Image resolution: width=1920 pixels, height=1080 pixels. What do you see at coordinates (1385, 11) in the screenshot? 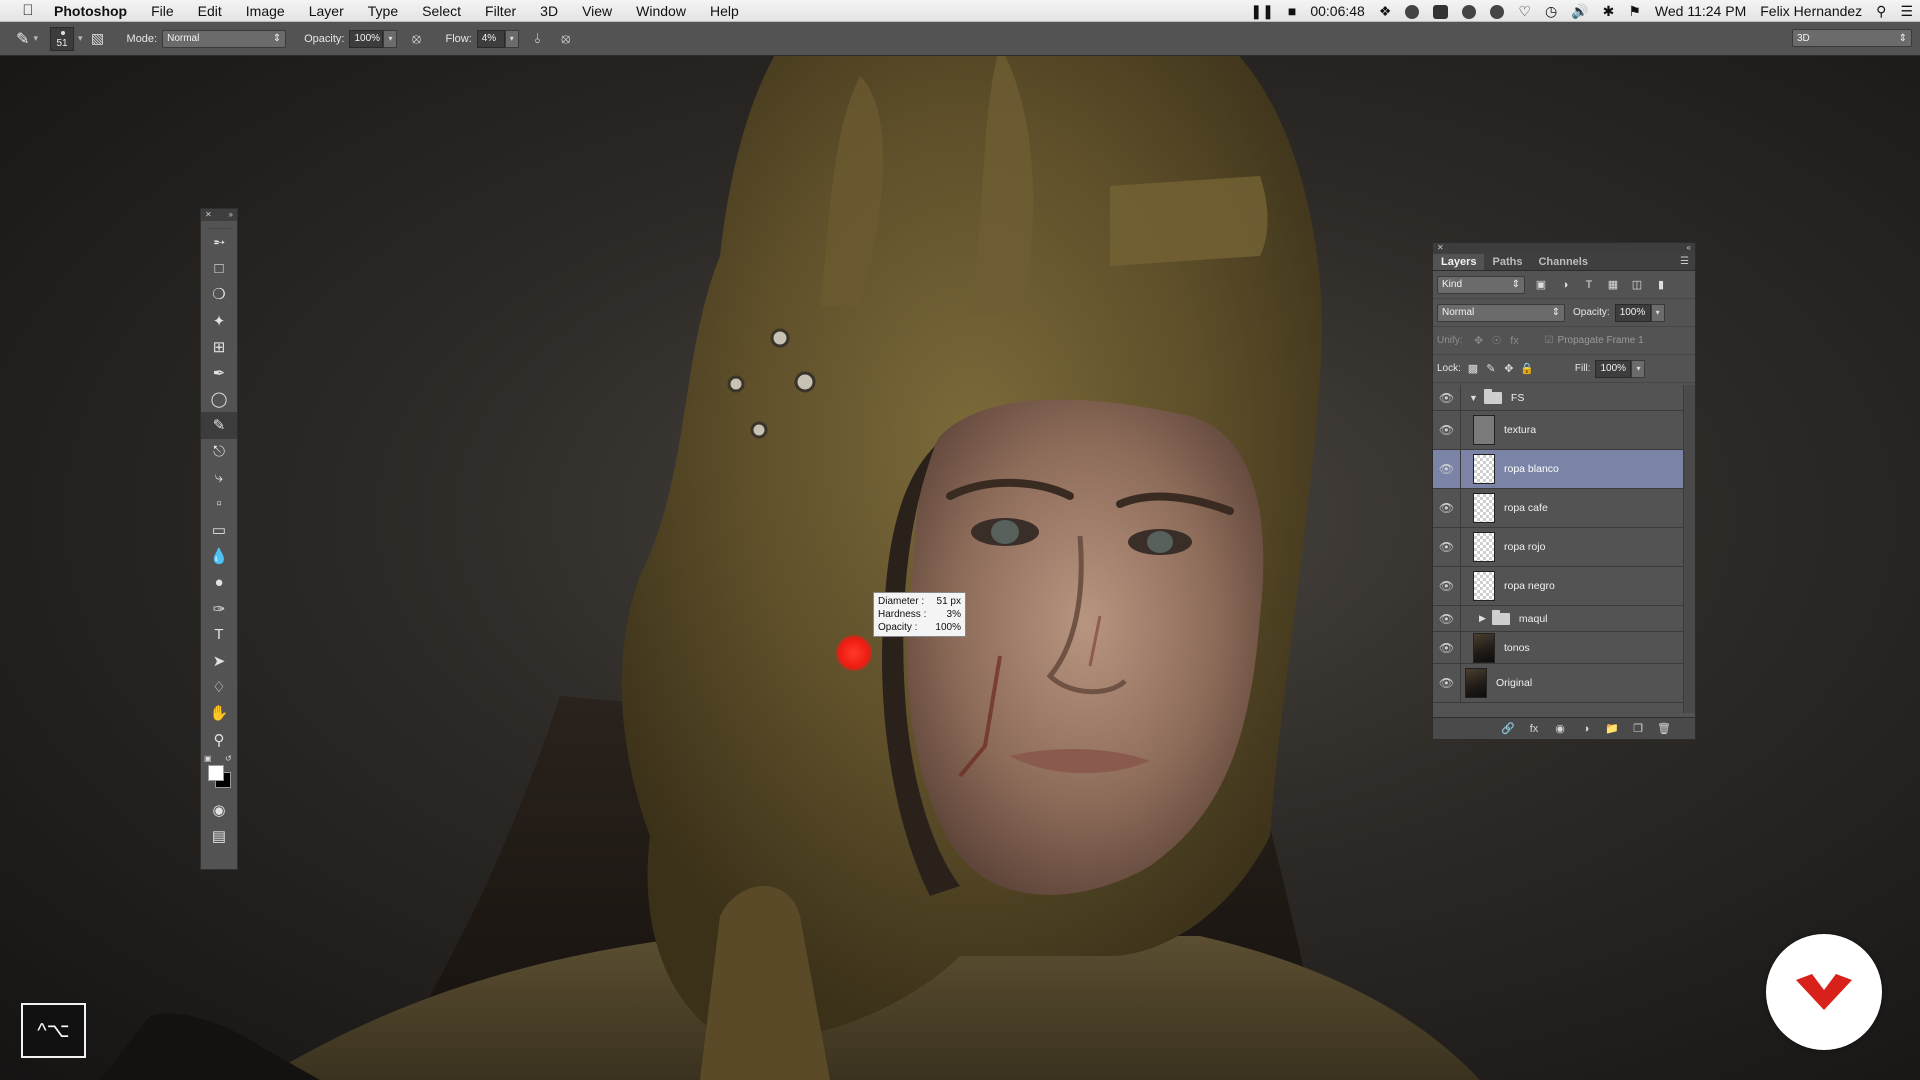
I see `dropbox-icon: ❖` at bounding box center [1385, 11].